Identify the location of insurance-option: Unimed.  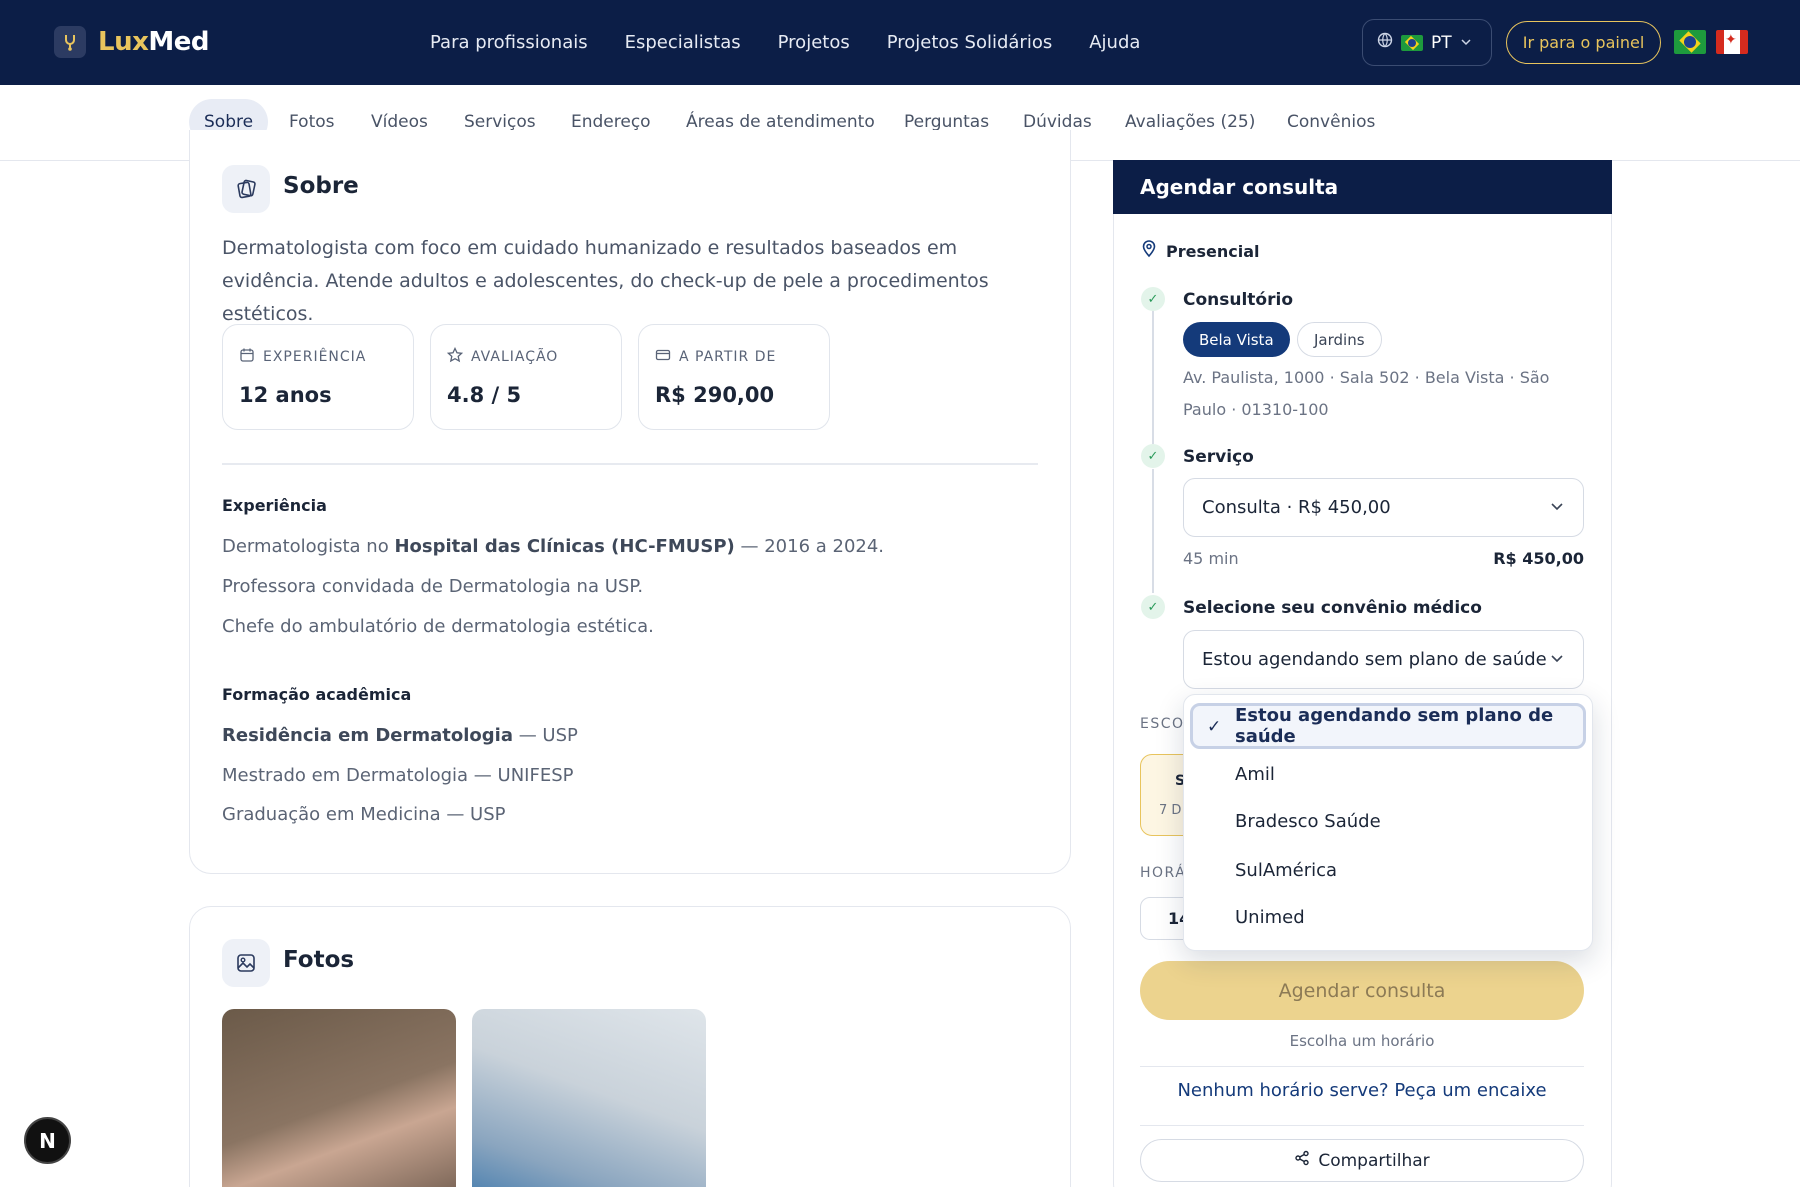
(1388, 917).